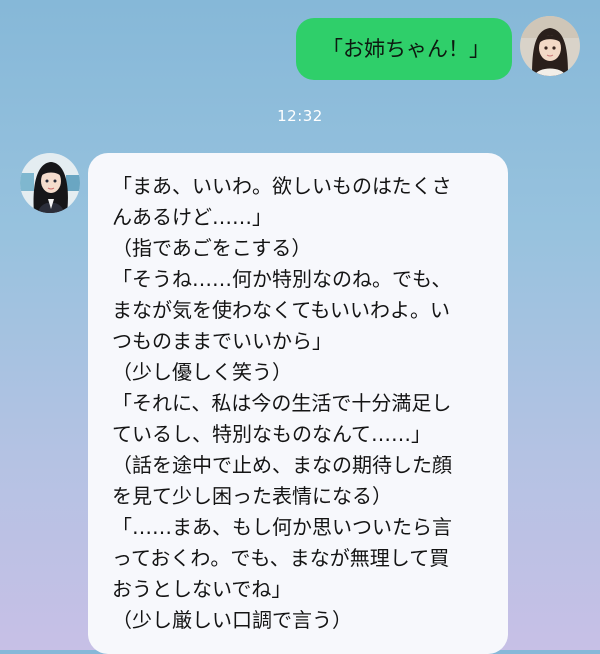 The width and height of the screenshot is (600, 654). Describe the element at coordinates (212, 248) in the screenshot. I see `message-line: （指であごをこする）` at that location.